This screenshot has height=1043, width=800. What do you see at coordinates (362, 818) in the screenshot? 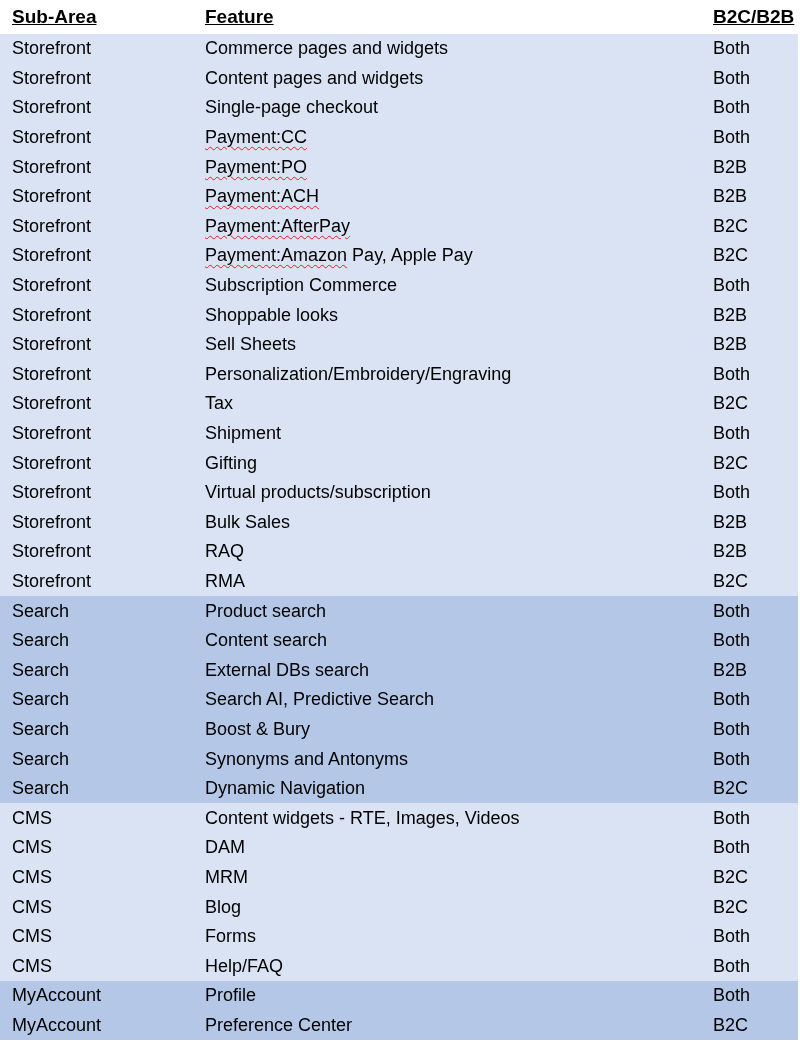
I see `table-cell: Content widgets - RTE, Images, Videos` at bounding box center [362, 818].